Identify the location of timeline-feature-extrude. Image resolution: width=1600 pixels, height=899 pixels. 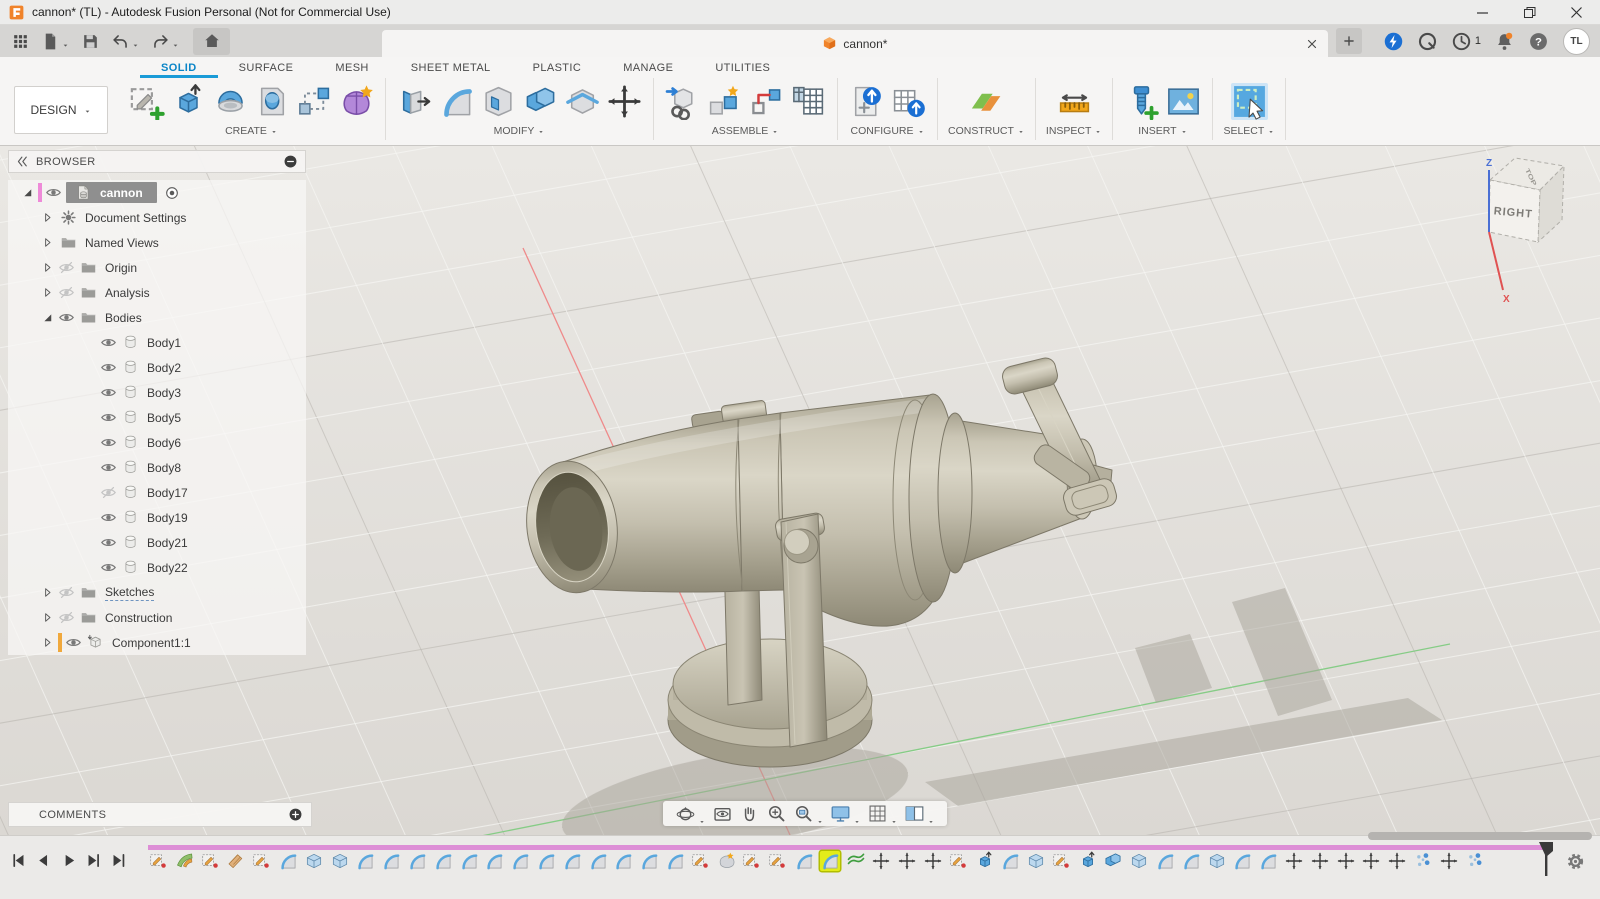
(1088, 861).